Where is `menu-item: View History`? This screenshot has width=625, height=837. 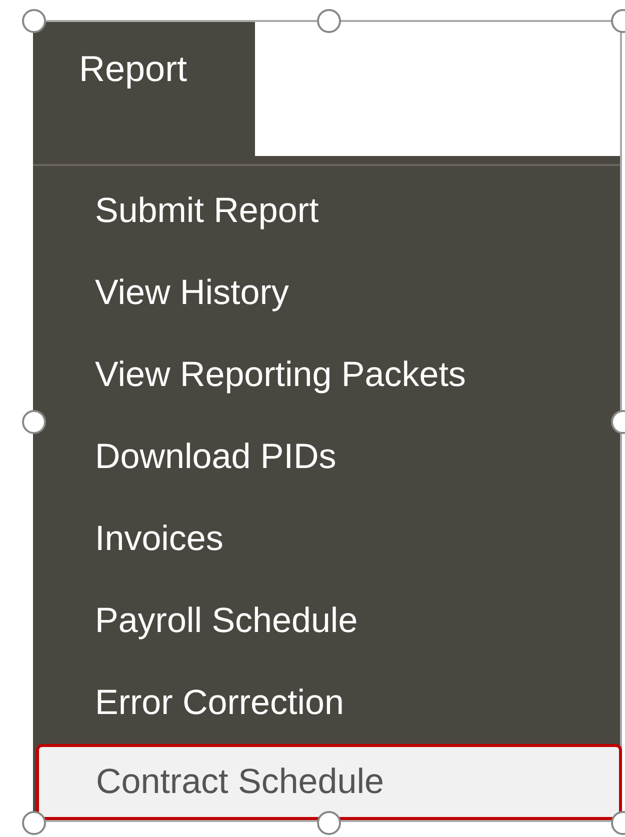
menu-item: View History is located at coordinates (326, 293).